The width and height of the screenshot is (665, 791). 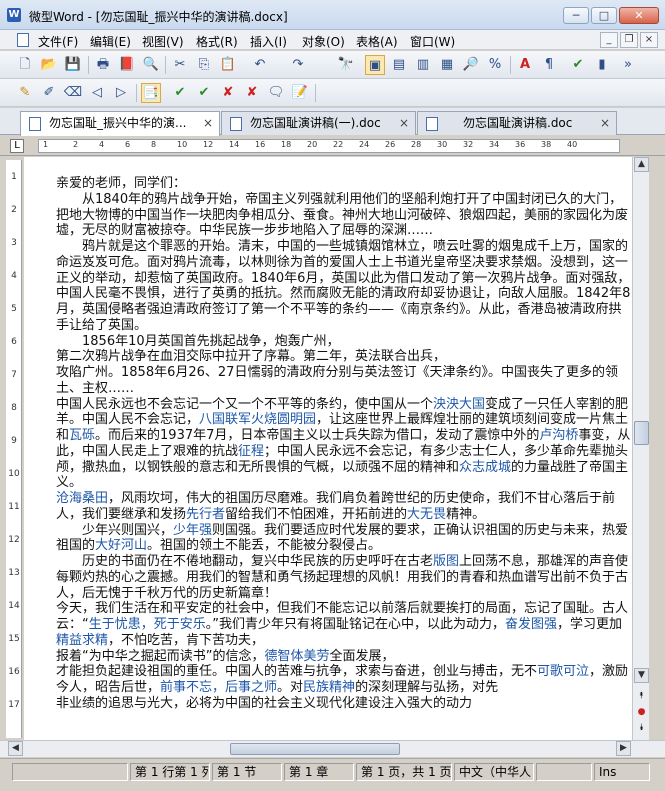 I want to click on link-text: 八国联军火烧圆明园, so click(x=258, y=420).